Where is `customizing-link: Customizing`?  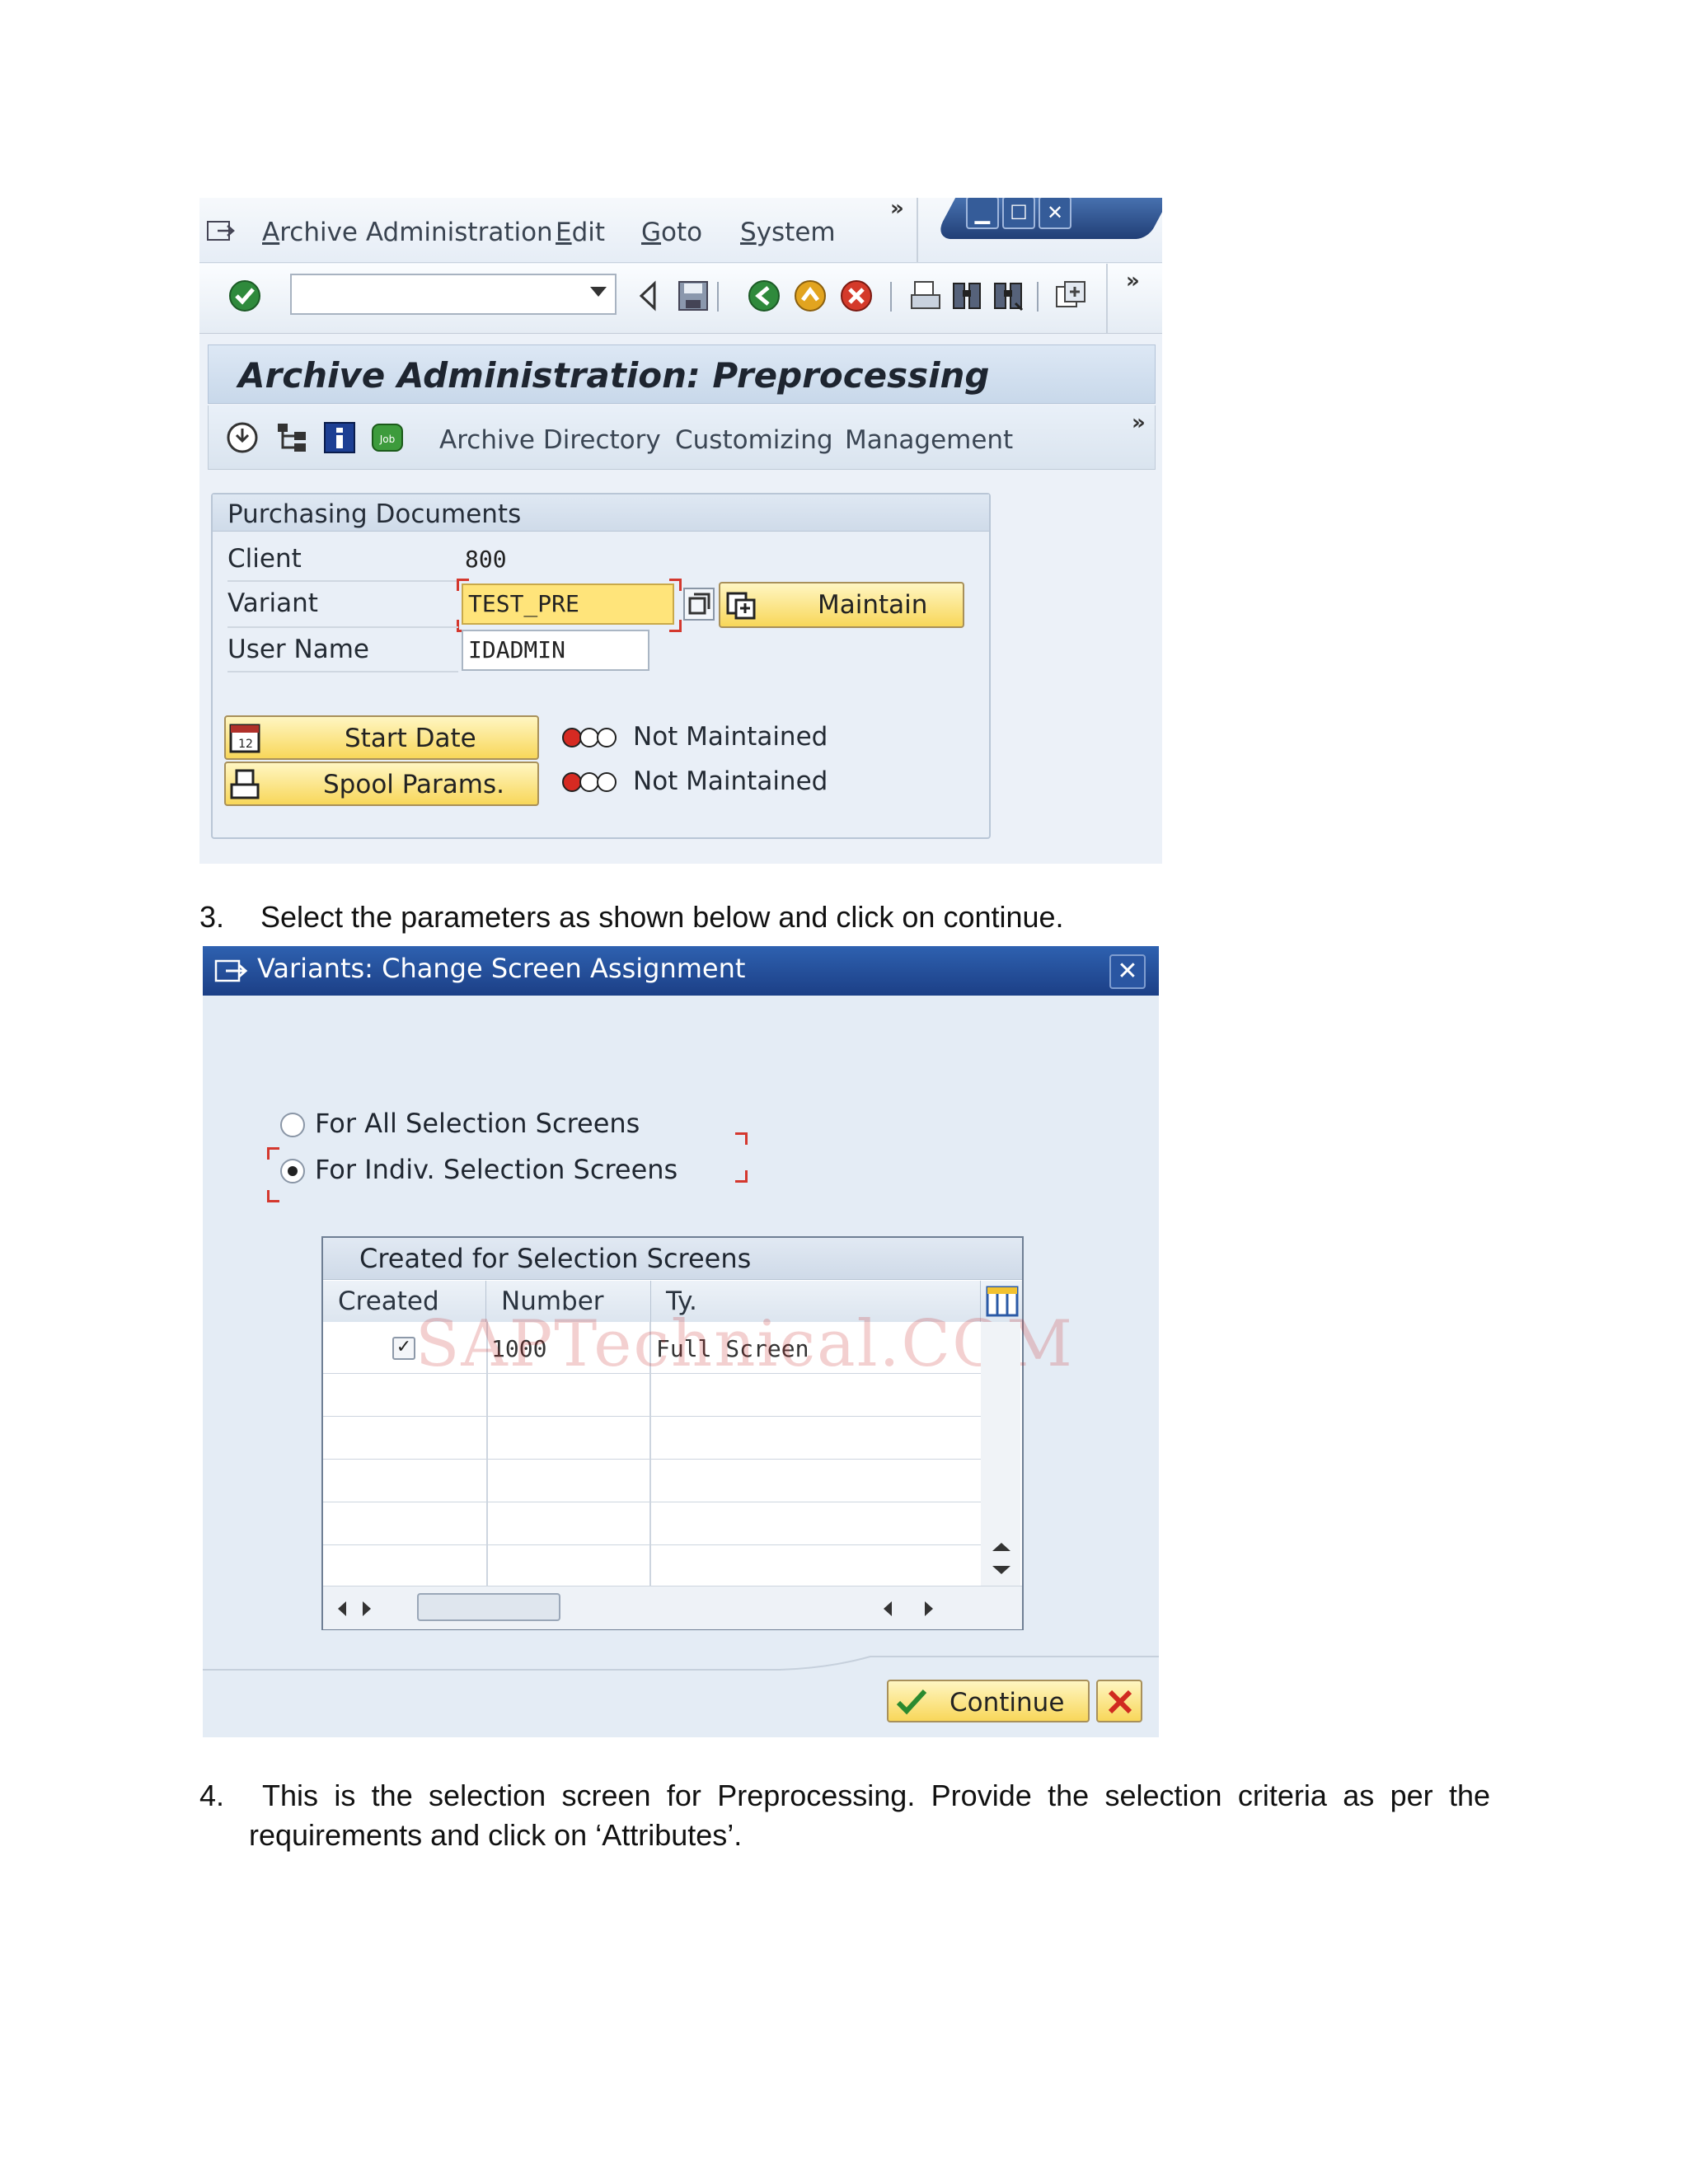 customizing-link: Customizing is located at coordinates (754, 440).